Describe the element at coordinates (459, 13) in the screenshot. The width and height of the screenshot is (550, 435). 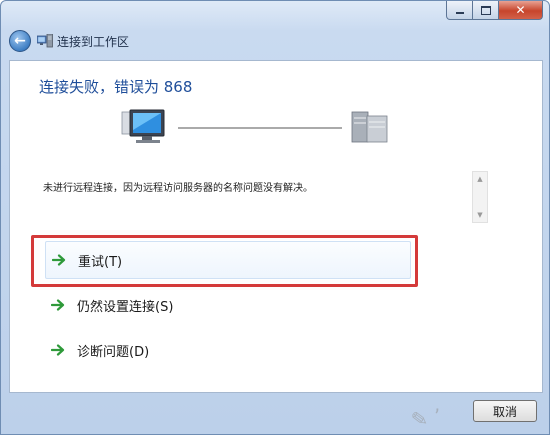
I see `minimize-icon` at that location.